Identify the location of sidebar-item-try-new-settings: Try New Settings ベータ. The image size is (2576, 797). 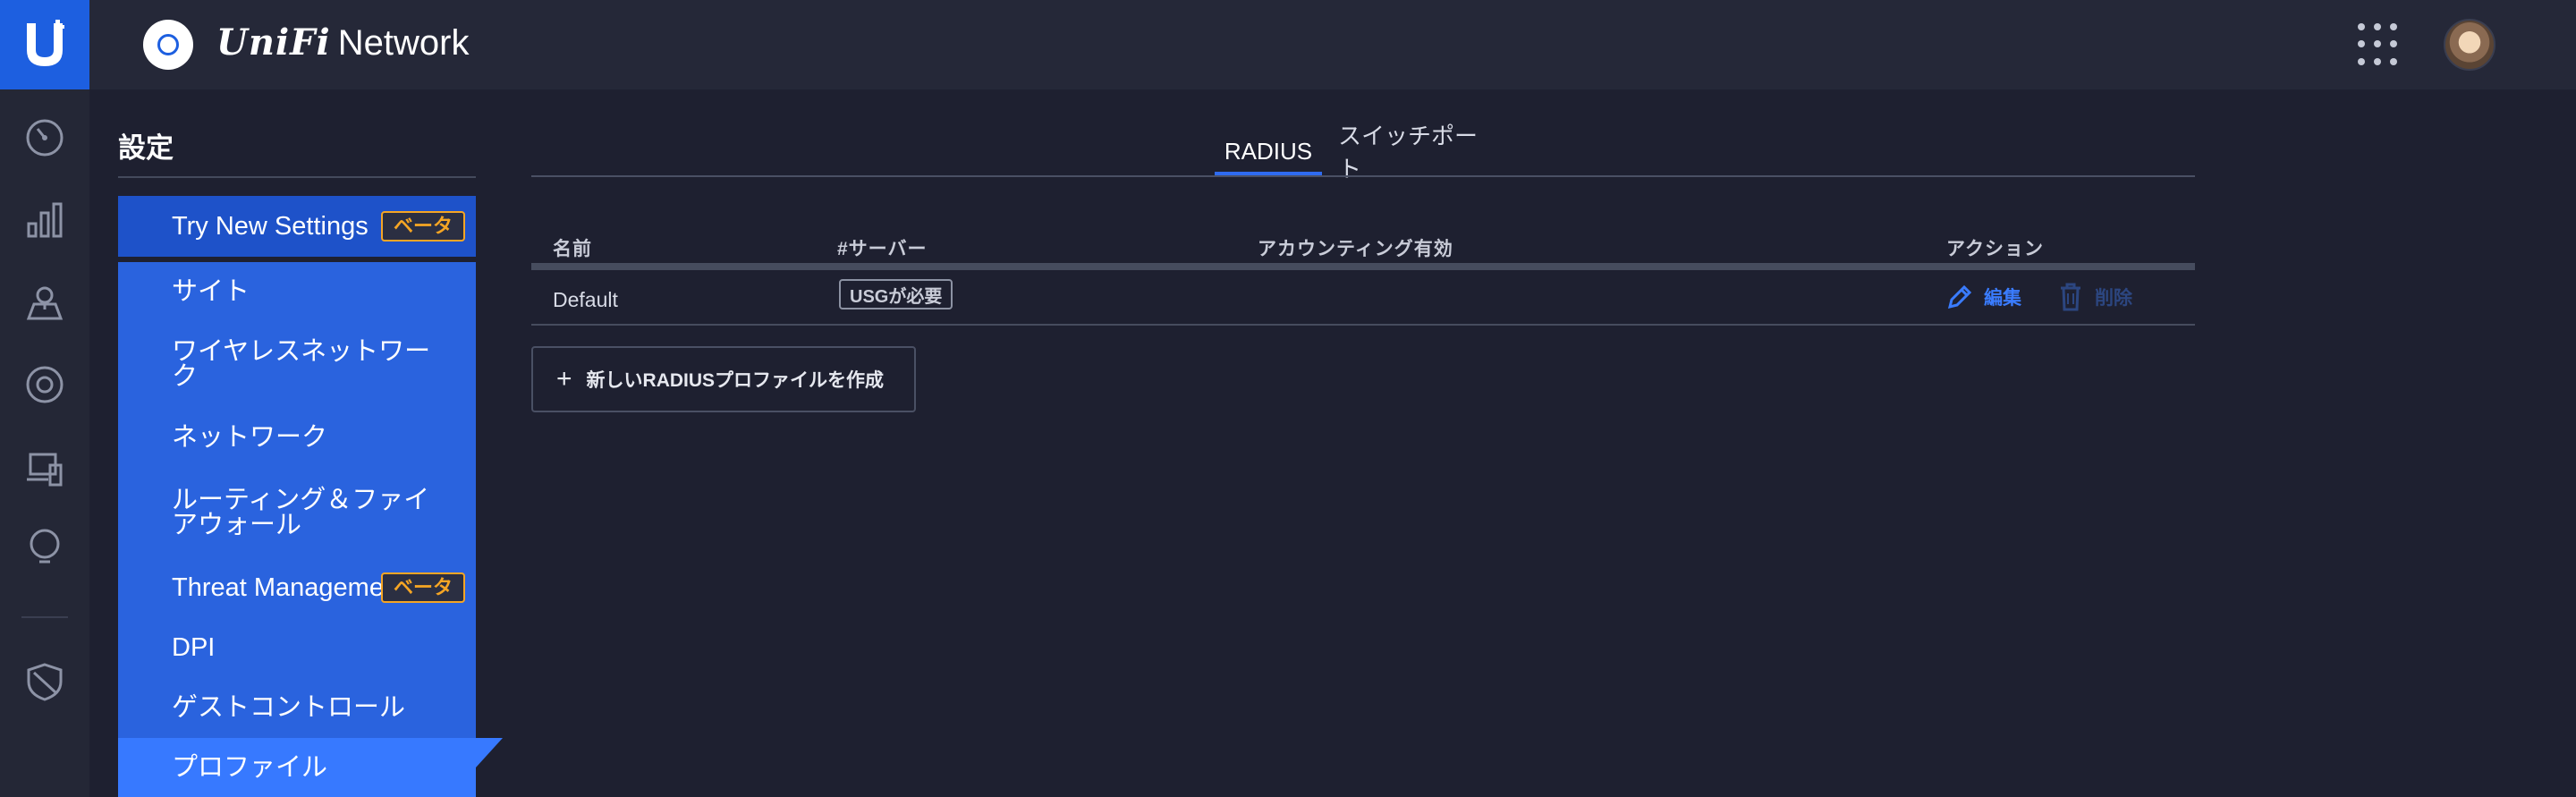
(297, 226).